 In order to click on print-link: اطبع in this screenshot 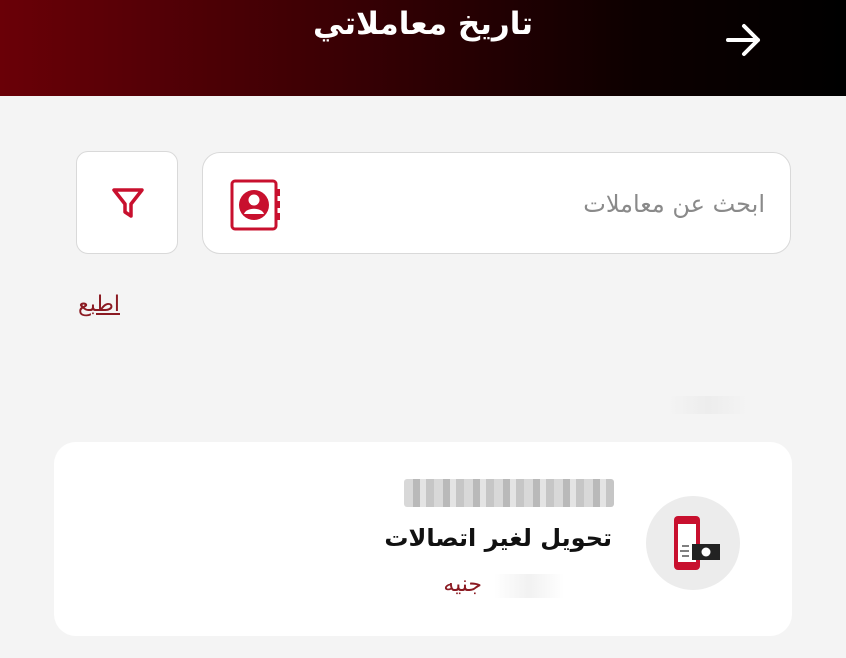, I will do `click(99, 304)`.